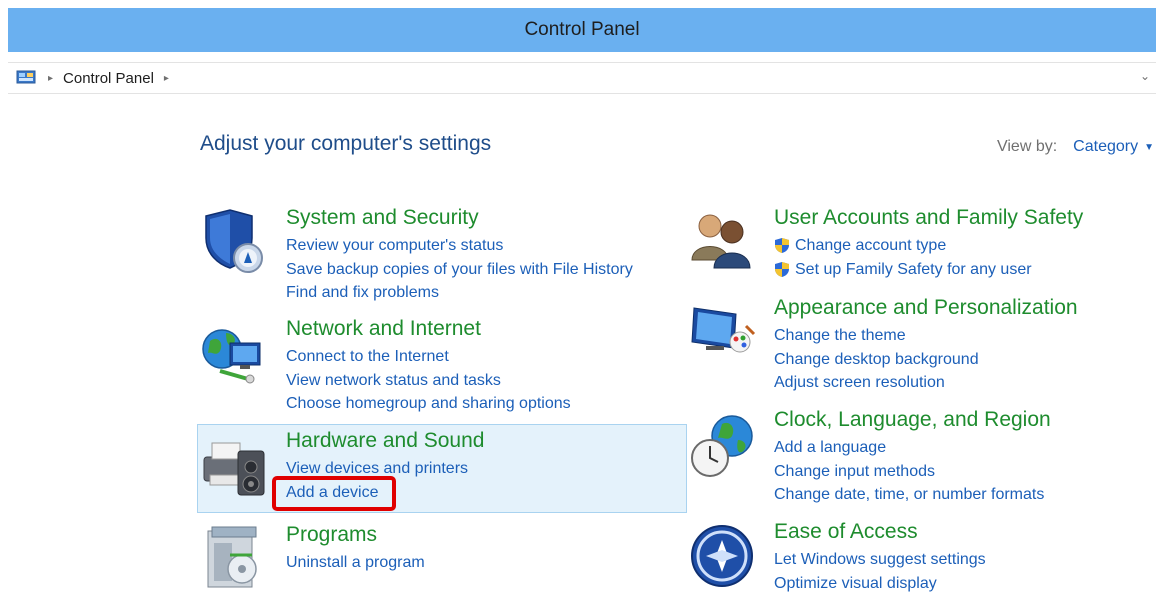  What do you see at coordinates (1145, 76) in the screenshot?
I see `address-dropdown-icon: ⌄` at bounding box center [1145, 76].